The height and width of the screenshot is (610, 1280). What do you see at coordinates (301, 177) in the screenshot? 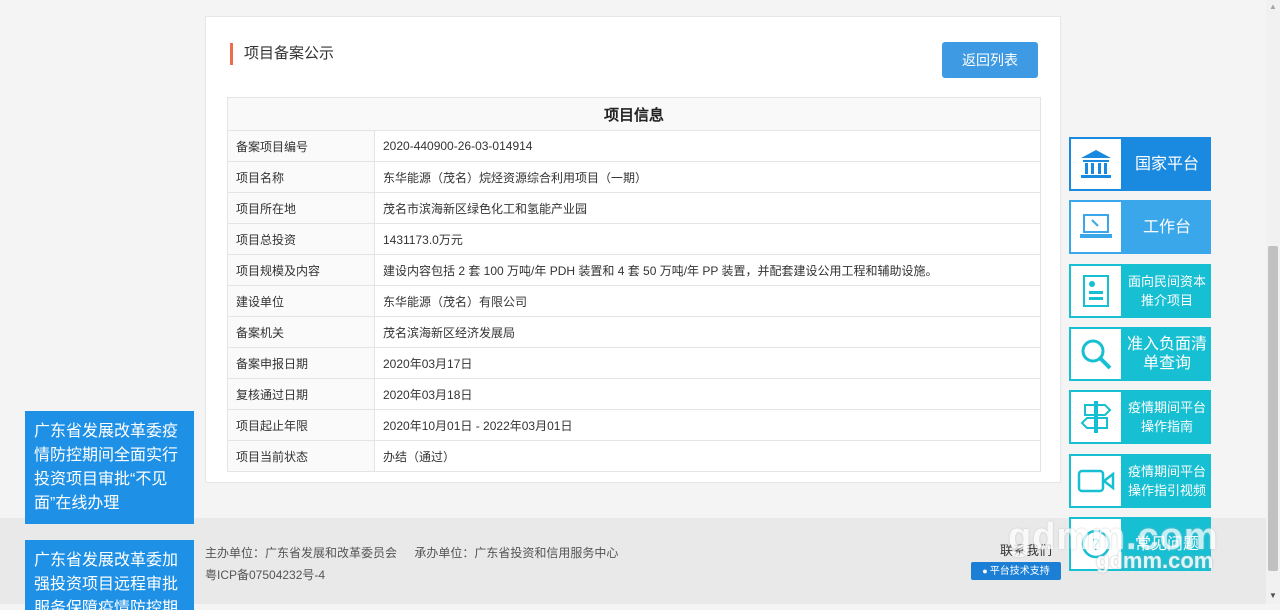
I see `row-label: 项目名称` at bounding box center [301, 177].